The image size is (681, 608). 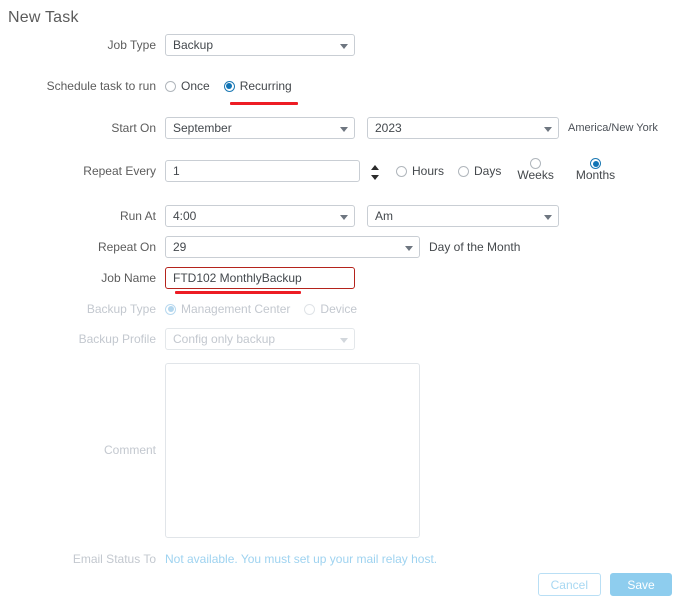 I want to click on radio-schedule-recurring: Recurring, so click(x=257, y=86).